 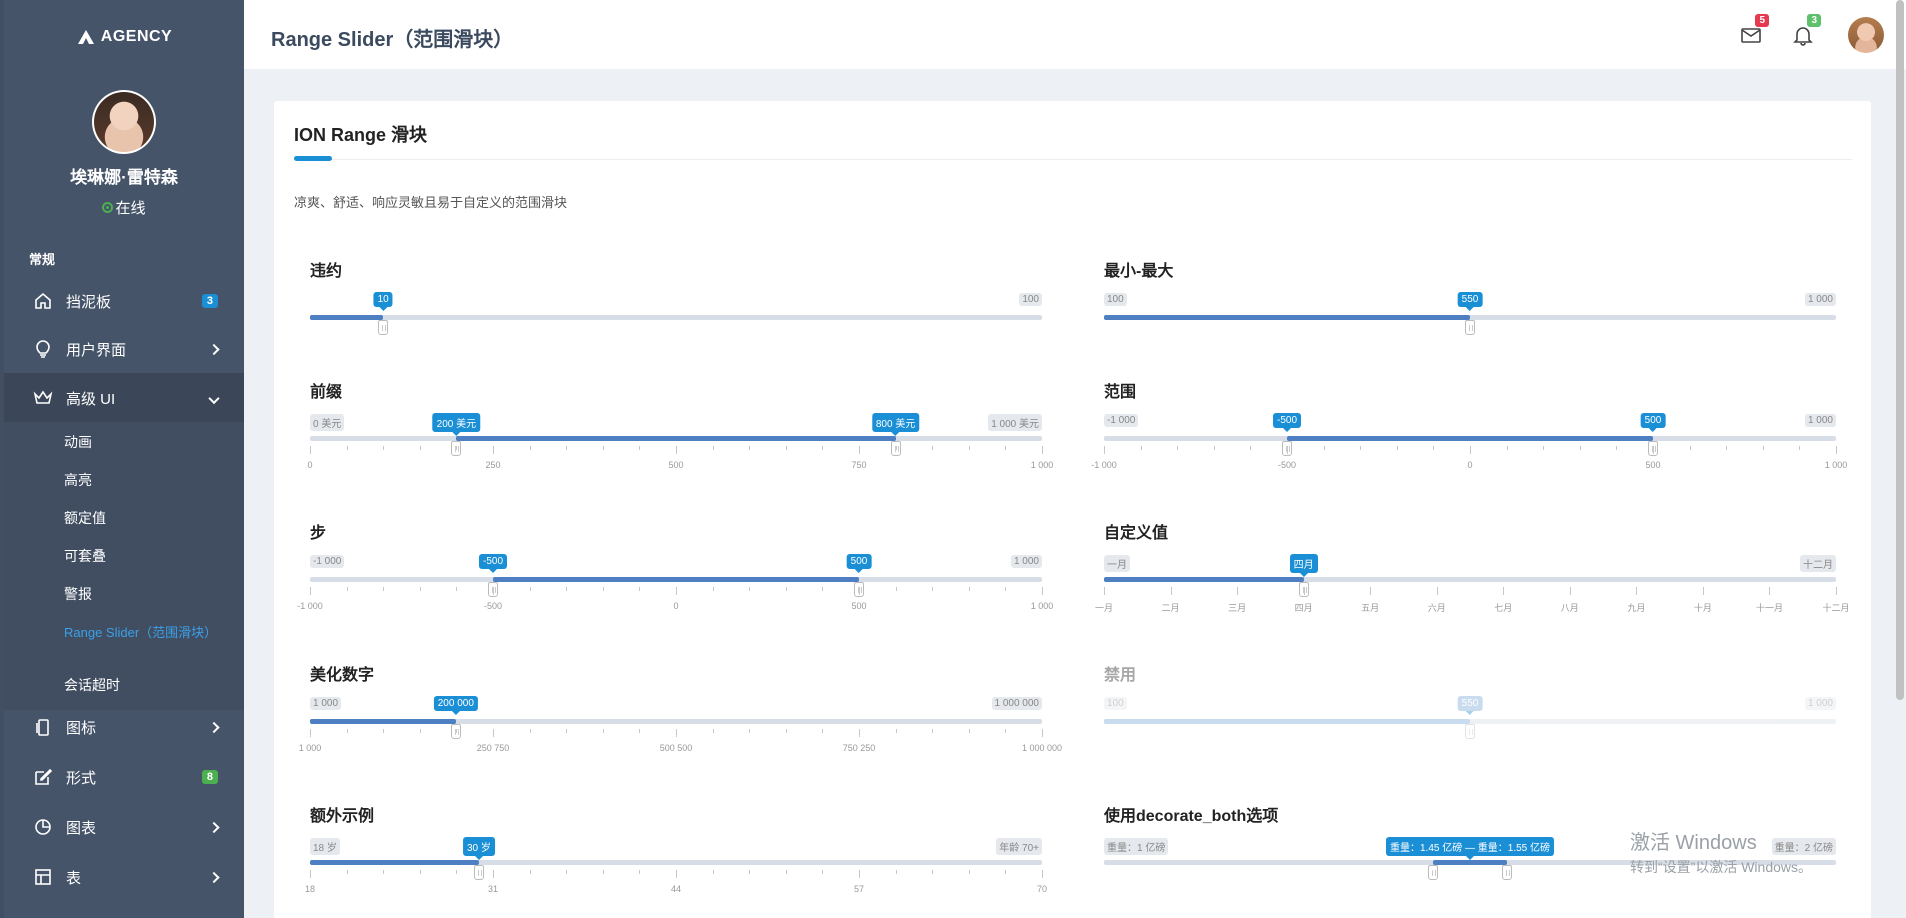 What do you see at coordinates (1469, 438) in the screenshot?
I see `range-slider: 范围 -1 000 1 000 -500 500 -1 000 -500 0 500 1 000` at bounding box center [1469, 438].